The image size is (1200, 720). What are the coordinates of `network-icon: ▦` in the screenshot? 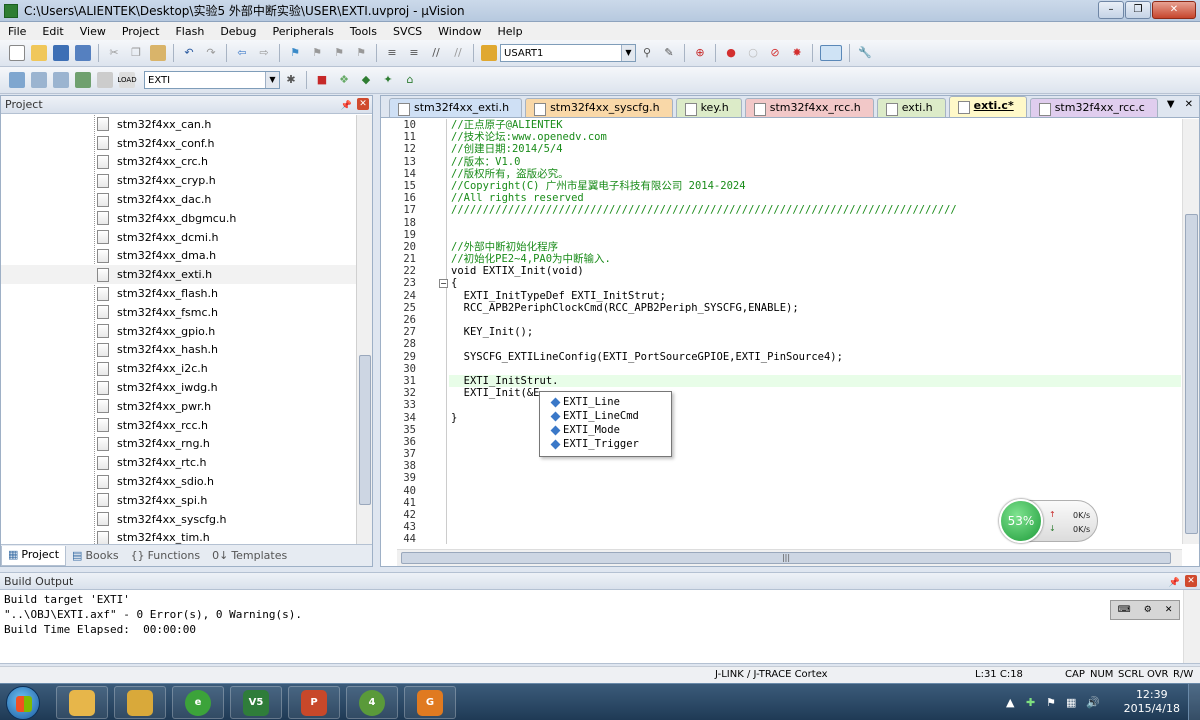 It's located at (1071, 702).